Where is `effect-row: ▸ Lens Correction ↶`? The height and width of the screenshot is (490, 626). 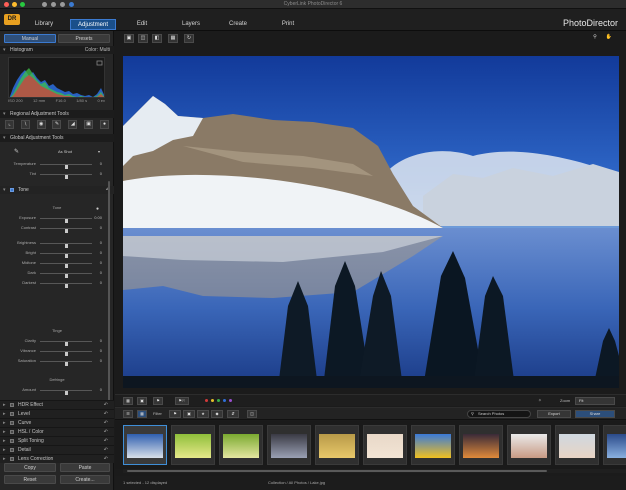 effect-row: ▸ Lens Correction ↶ is located at coordinates (57, 458).